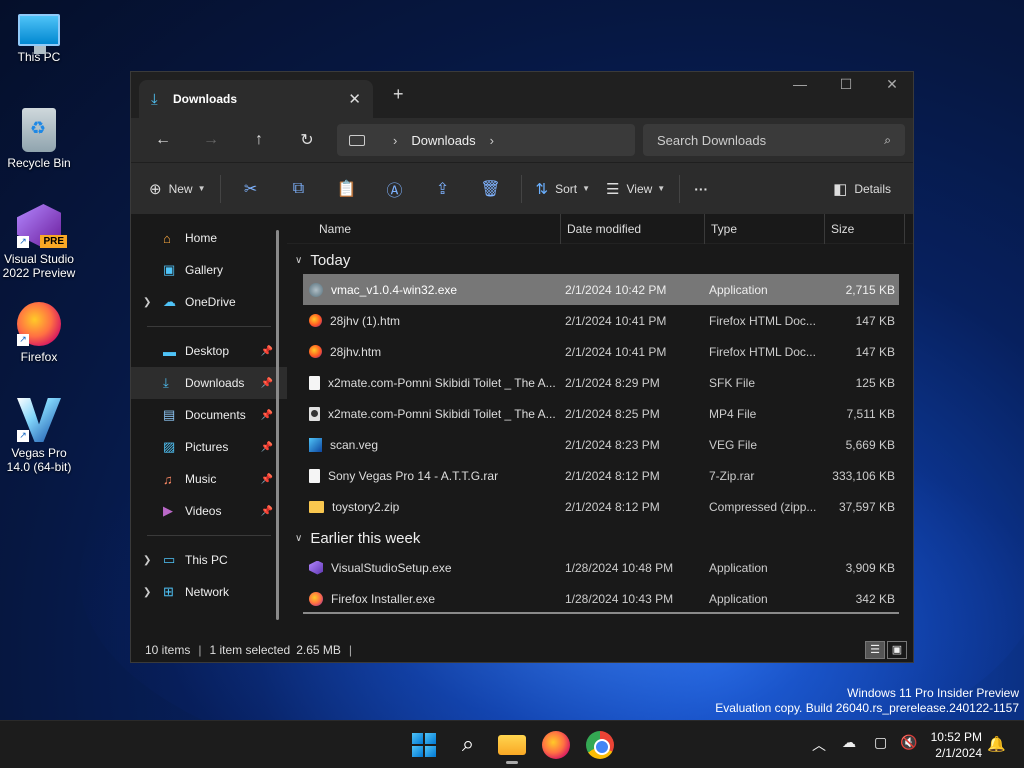  I want to click on tiles-view-icon: ▣, so click(897, 650).